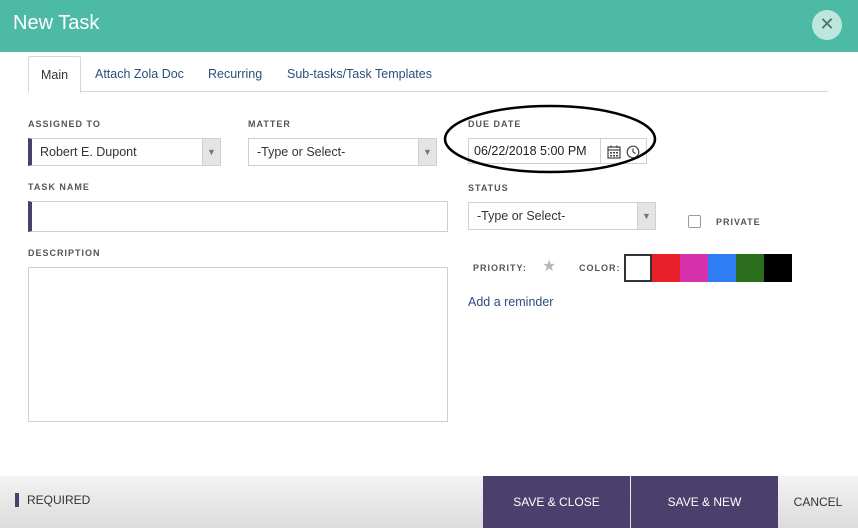  What do you see at coordinates (139, 74) in the screenshot?
I see `tab-attach-zola-doc: Attach Zola Doc` at bounding box center [139, 74].